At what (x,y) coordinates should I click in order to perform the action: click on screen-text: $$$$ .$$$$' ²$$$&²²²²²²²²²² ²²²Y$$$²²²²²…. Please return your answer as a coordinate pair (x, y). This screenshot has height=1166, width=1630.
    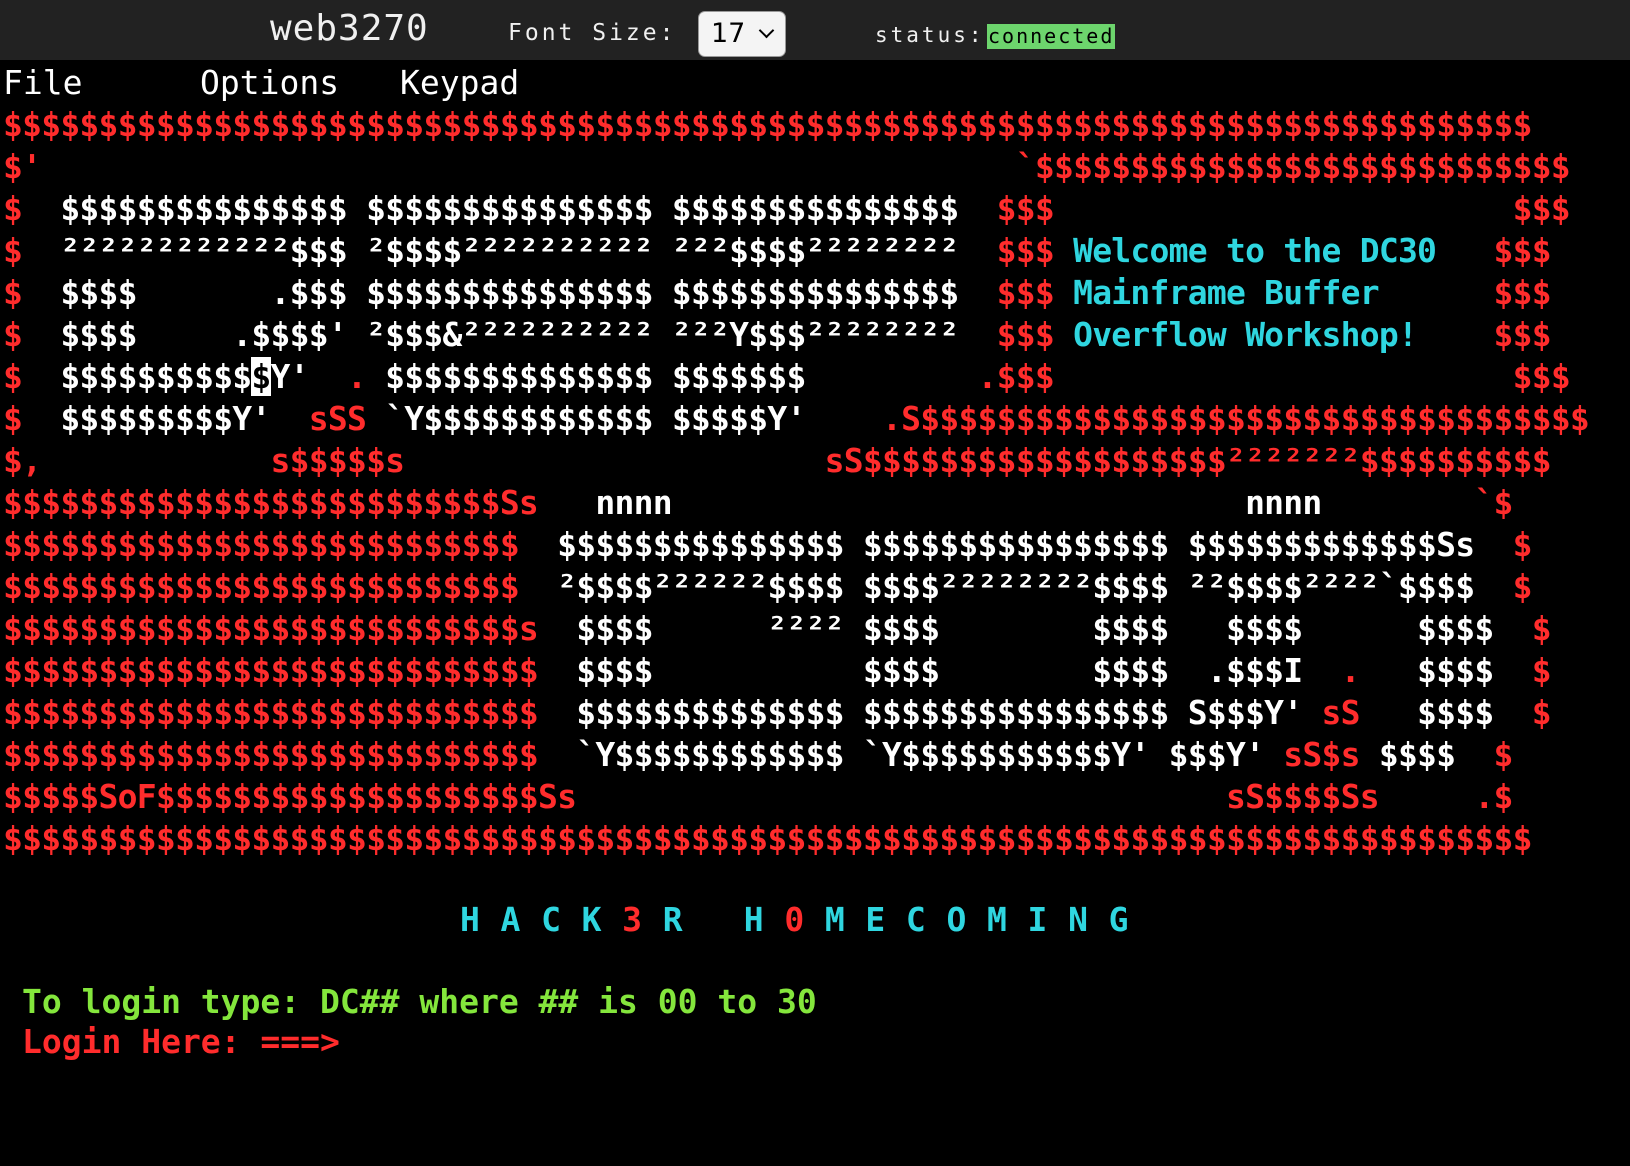
    Looking at the image, I should click on (528, 334).